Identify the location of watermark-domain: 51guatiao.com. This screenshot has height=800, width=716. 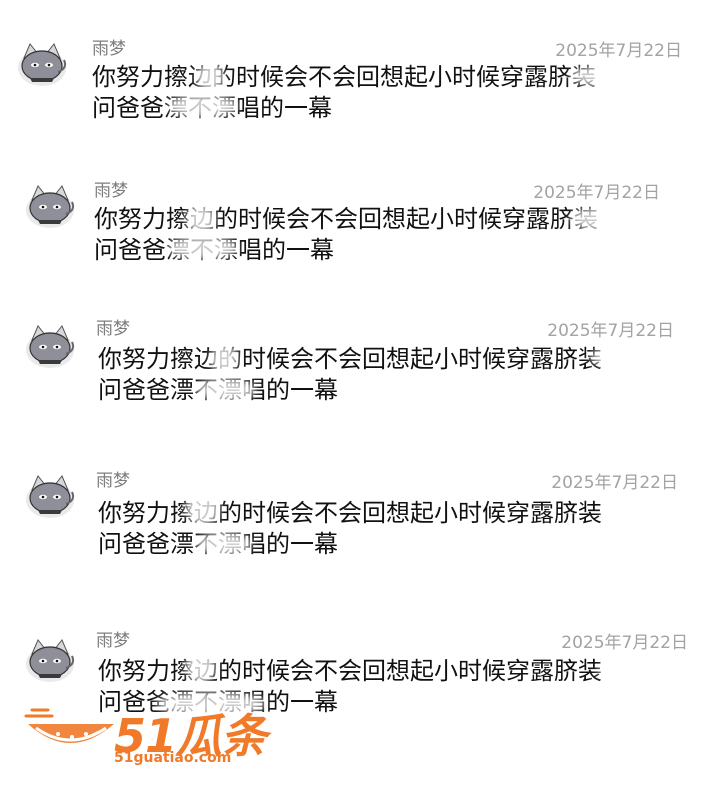
(173, 758).